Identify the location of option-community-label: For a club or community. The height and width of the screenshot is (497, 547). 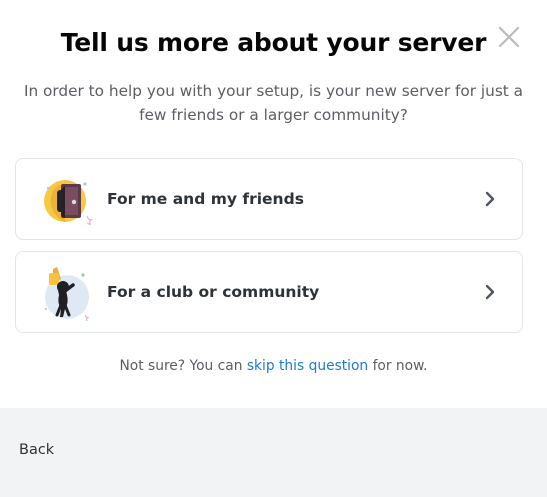
(213, 292).